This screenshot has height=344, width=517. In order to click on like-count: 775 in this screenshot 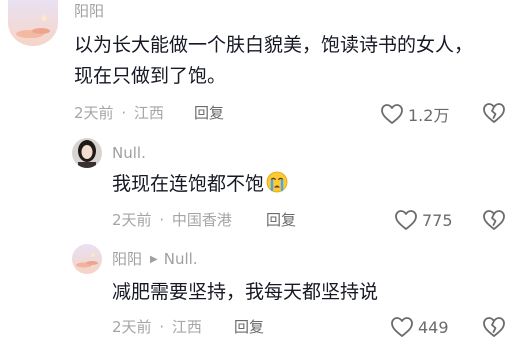, I will do `click(437, 220)`.